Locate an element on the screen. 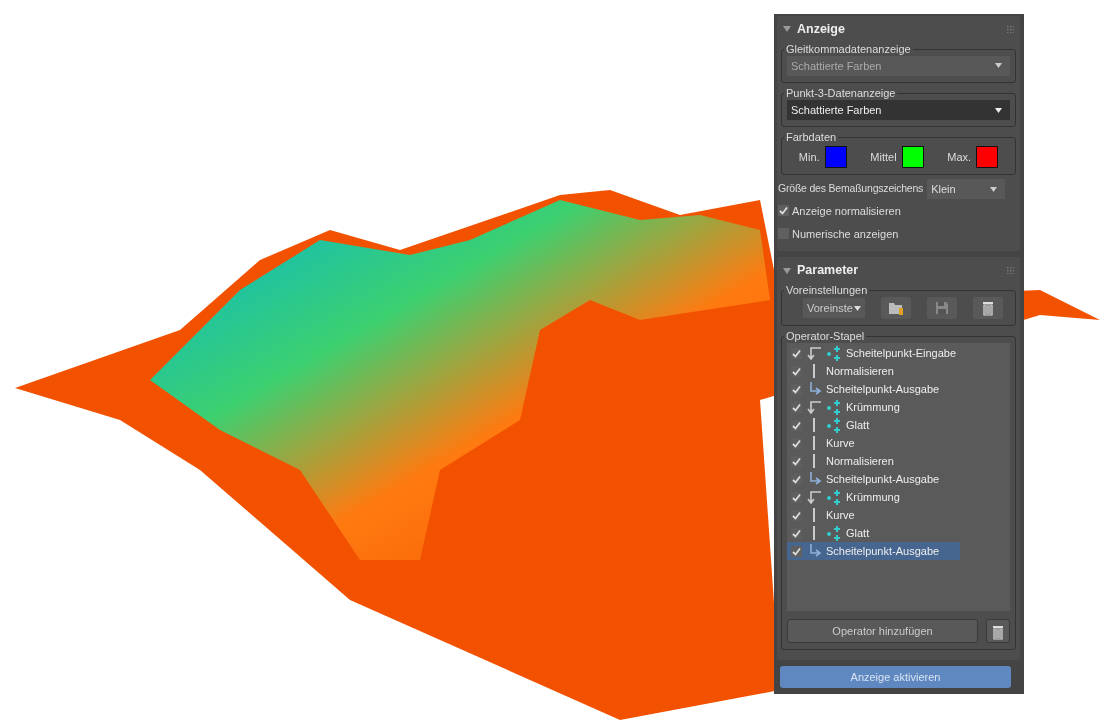 The width and height of the screenshot is (1109, 727). swatch-label: Mittel is located at coordinates (883, 158).